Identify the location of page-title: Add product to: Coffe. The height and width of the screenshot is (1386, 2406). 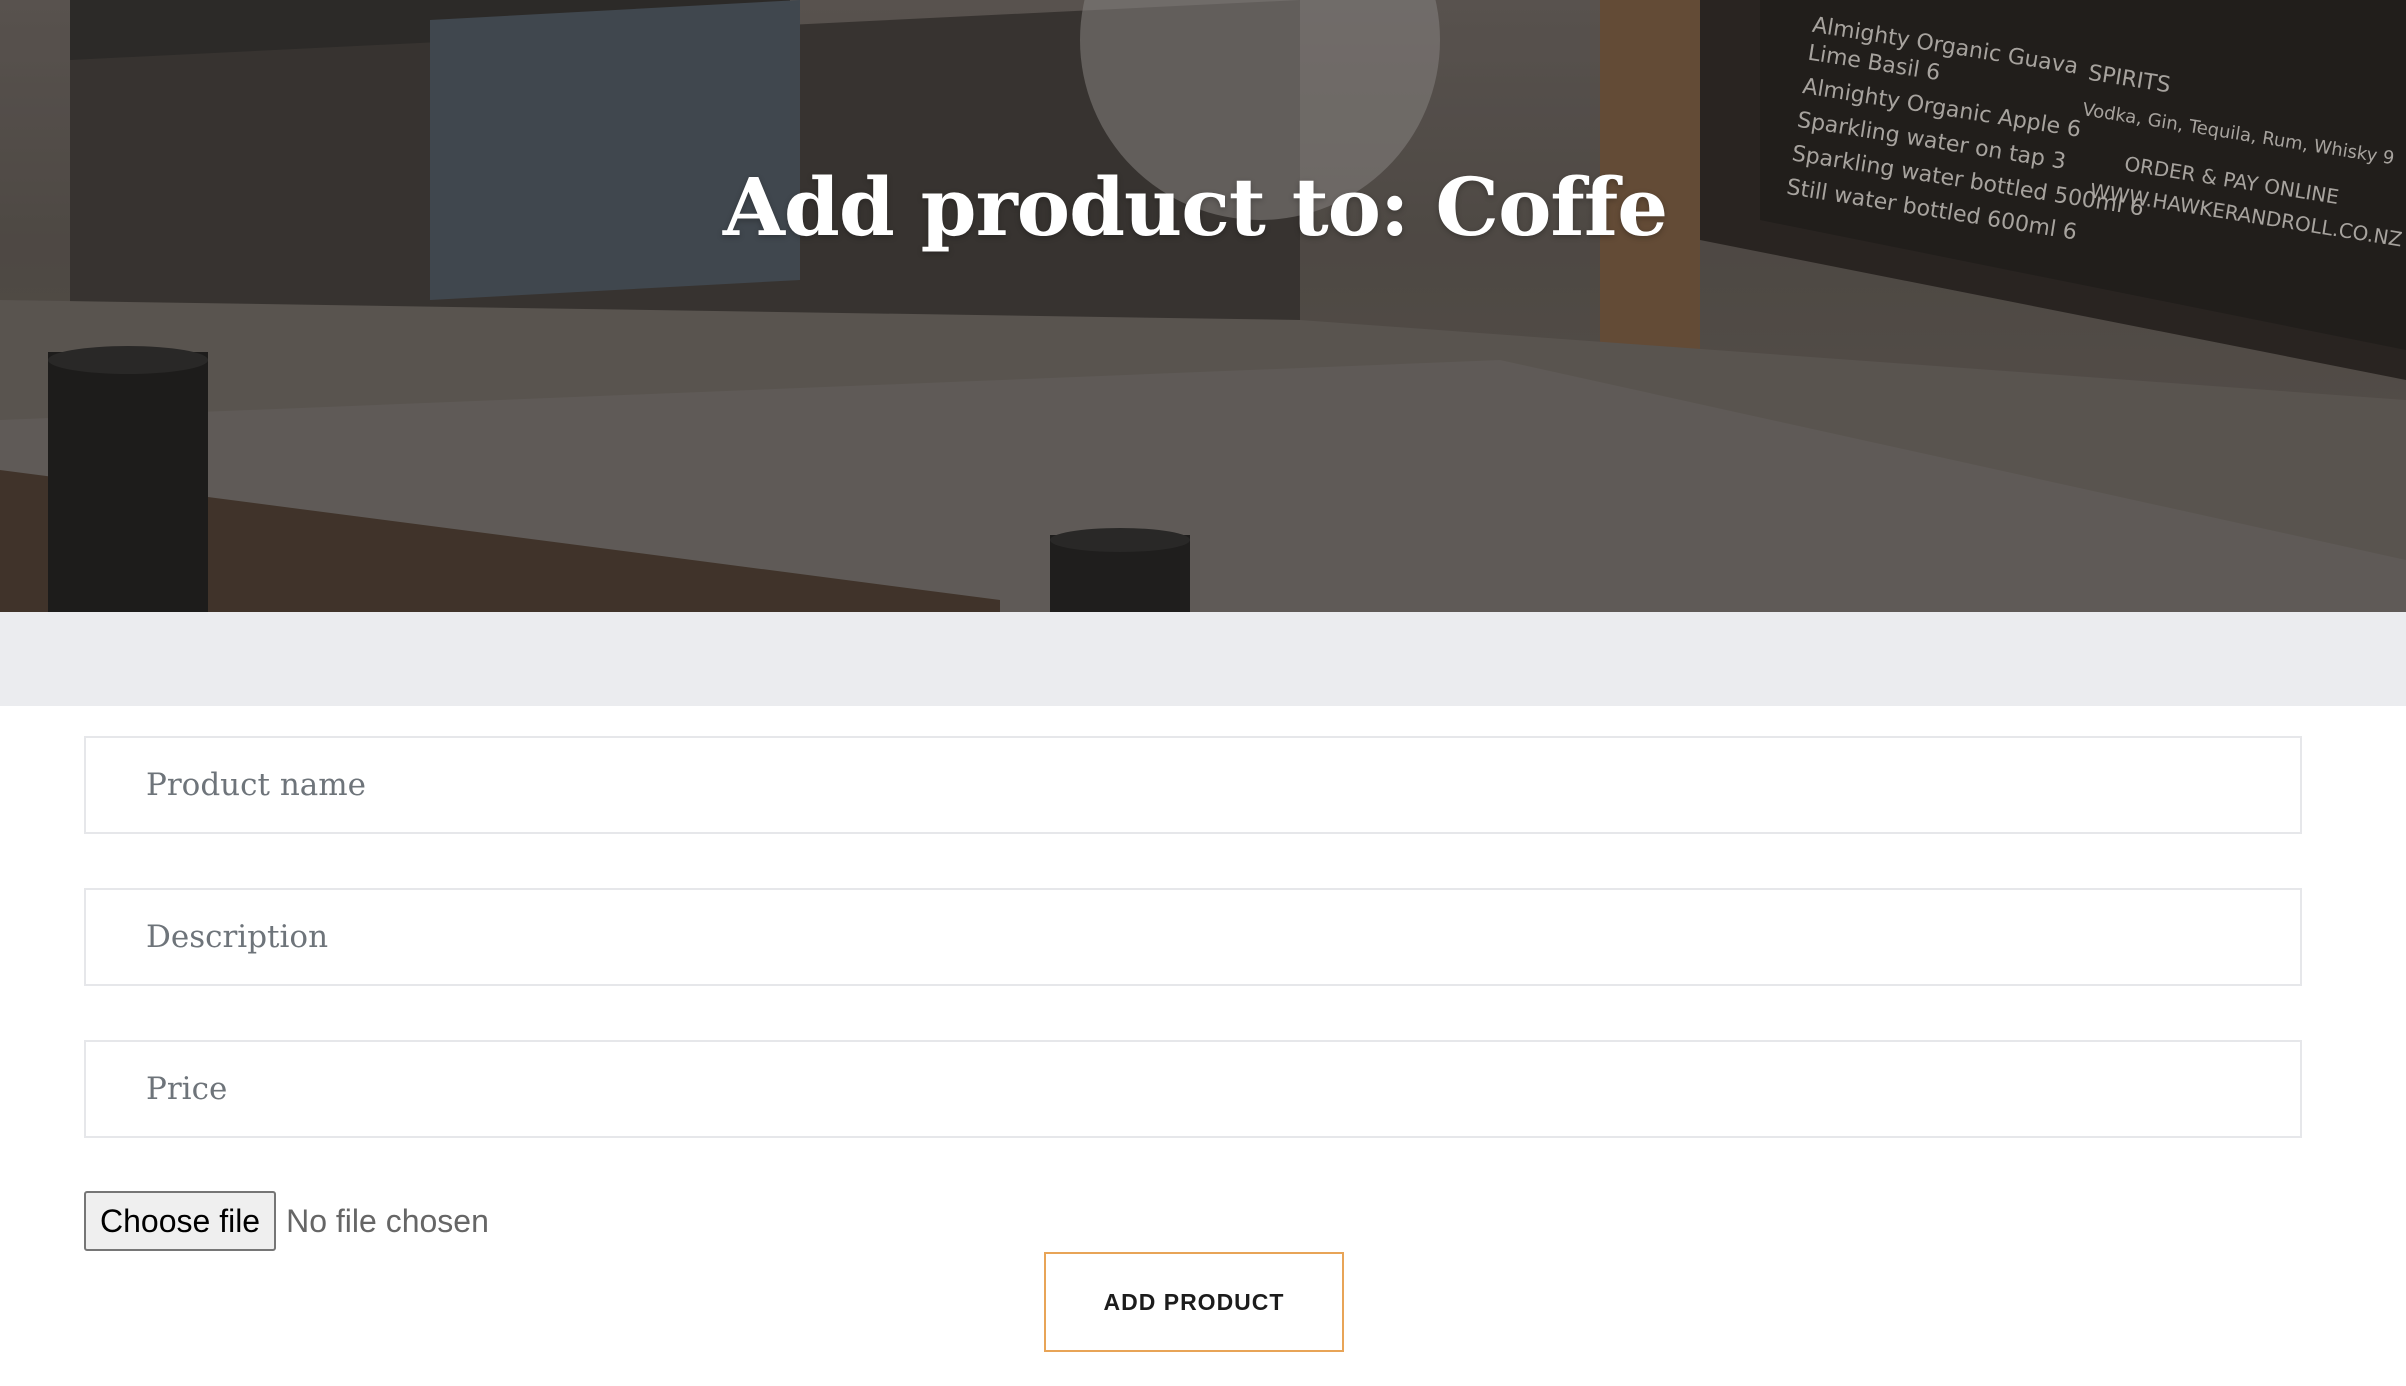
(1195, 207).